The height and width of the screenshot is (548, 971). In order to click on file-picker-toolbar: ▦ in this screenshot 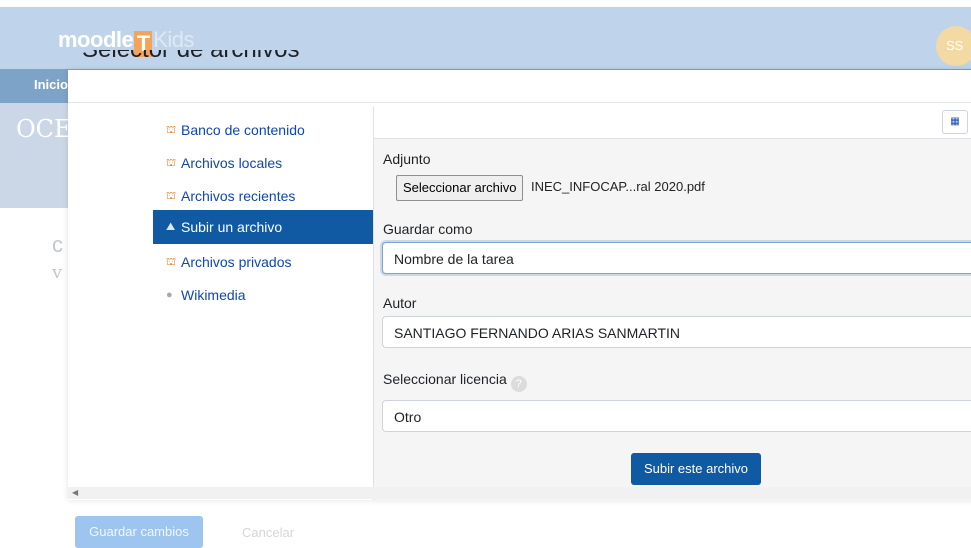, I will do `click(672, 122)`.